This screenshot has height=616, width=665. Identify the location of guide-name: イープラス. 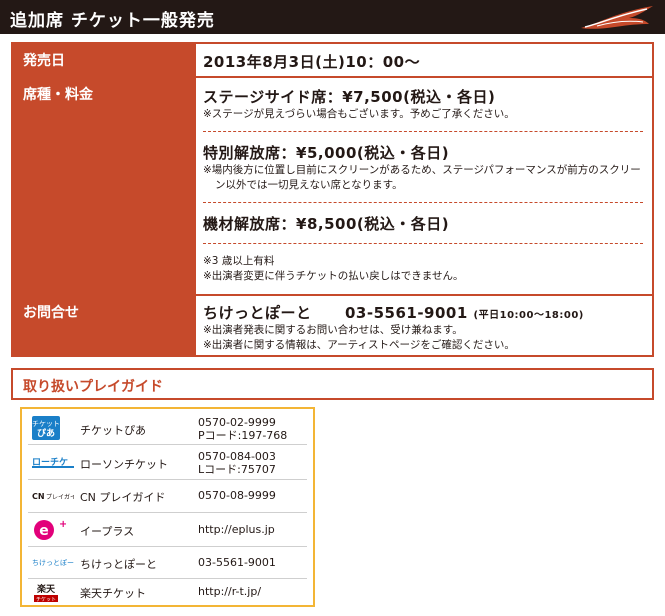
(107, 531).